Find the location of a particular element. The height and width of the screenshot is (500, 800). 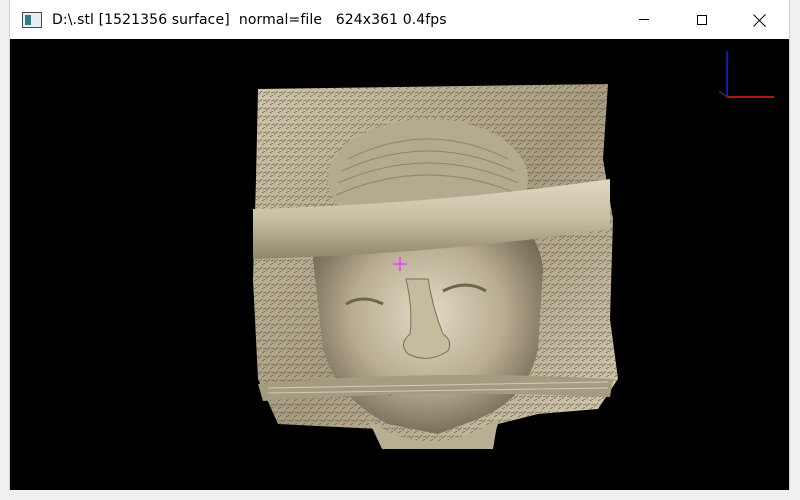

minimize-icon is located at coordinates (644, 19).